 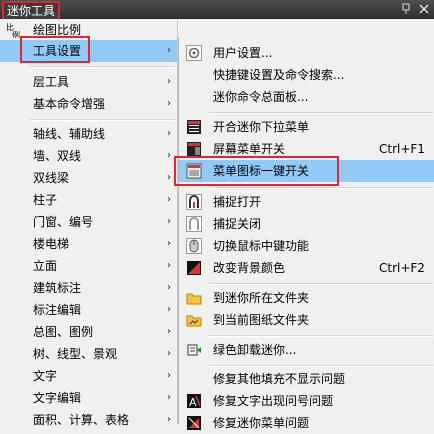 I want to click on submenu-item-fix-menu: 修复迷你菜单问题, so click(x=306, y=423).